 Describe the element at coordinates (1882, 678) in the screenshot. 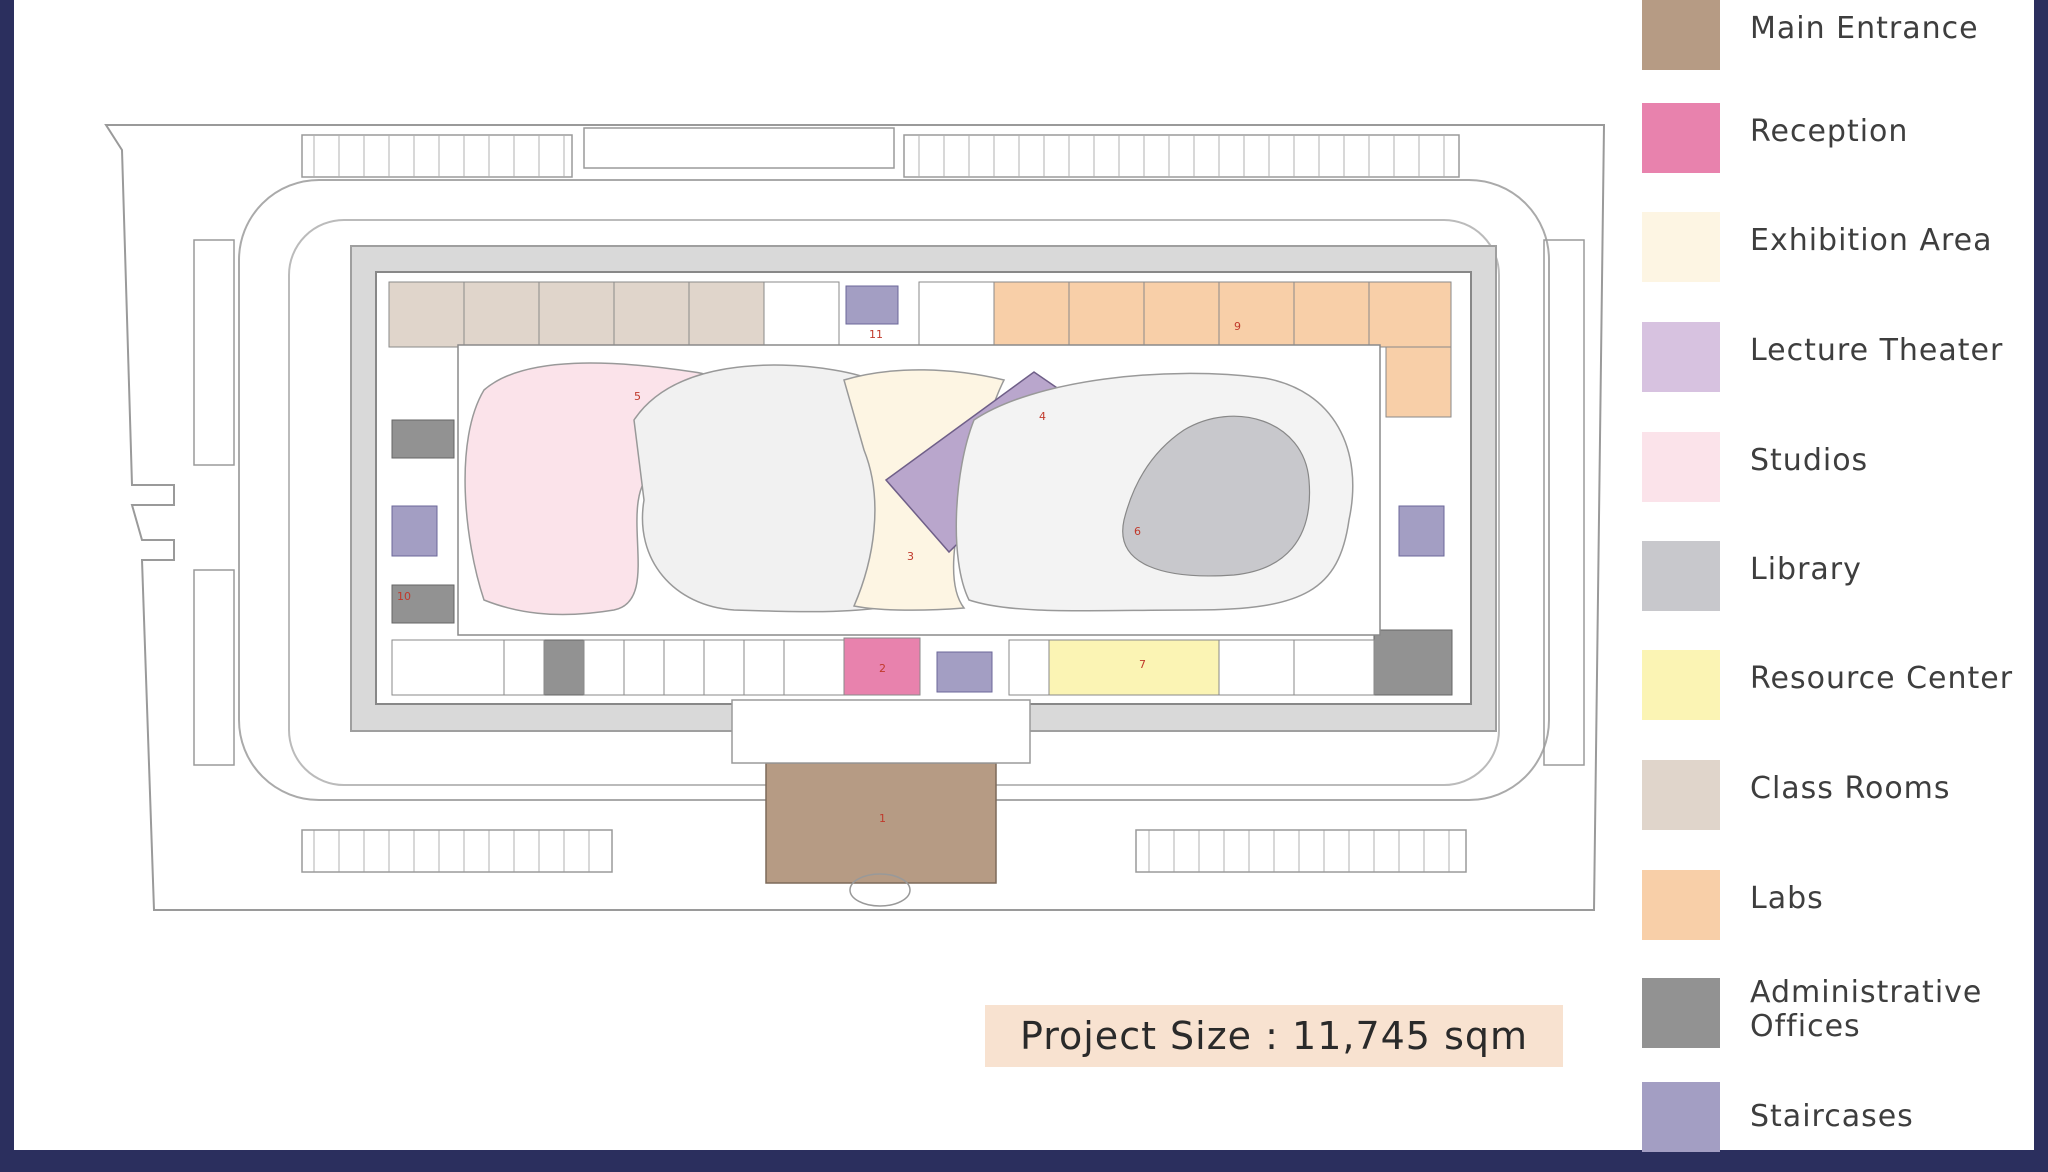

I see `legend-label: Resource Center` at that location.